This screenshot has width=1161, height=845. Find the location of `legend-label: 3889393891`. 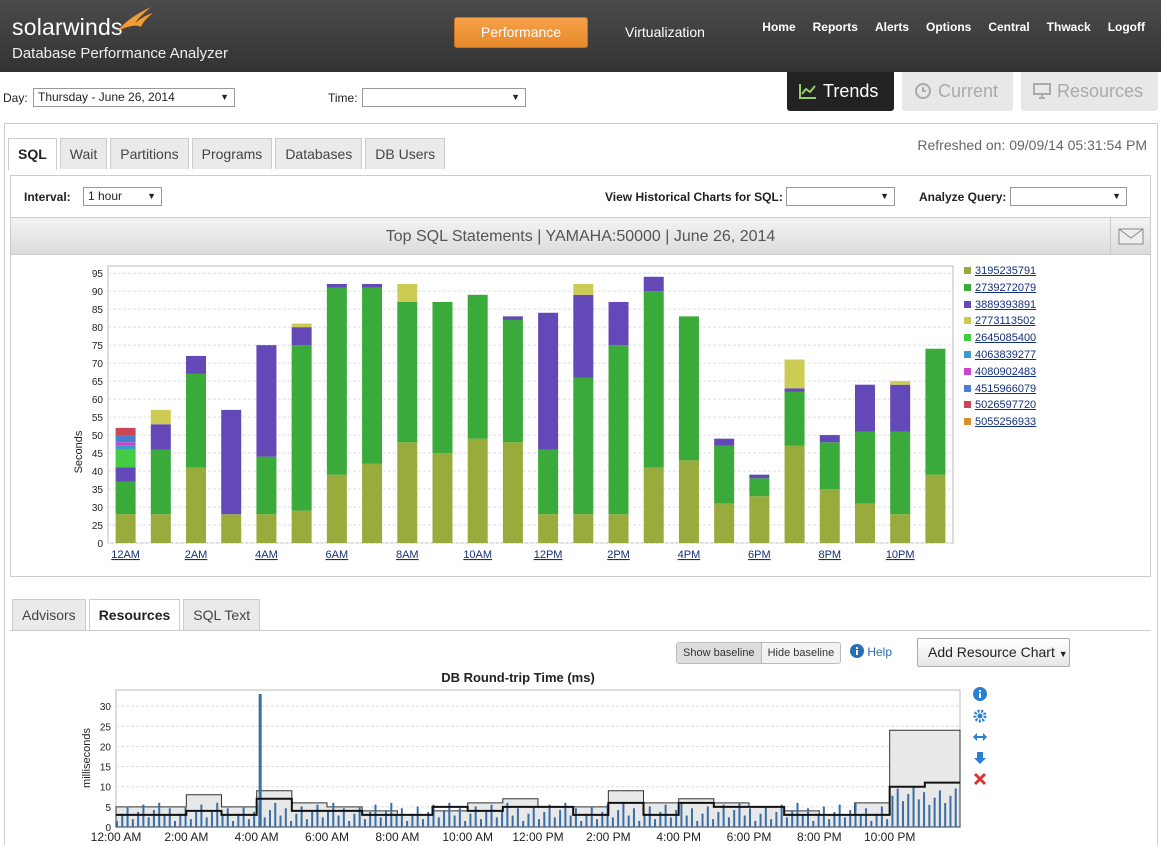

legend-label: 3889393891 is located at coordinates (1006, 304).